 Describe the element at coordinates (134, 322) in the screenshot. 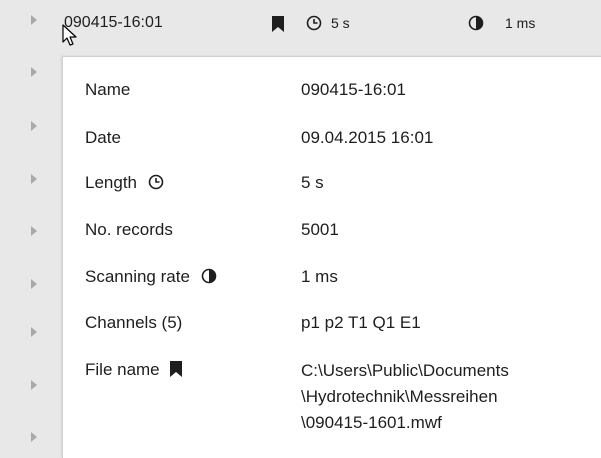

I see `channels-label: Channels (5)` at that location.